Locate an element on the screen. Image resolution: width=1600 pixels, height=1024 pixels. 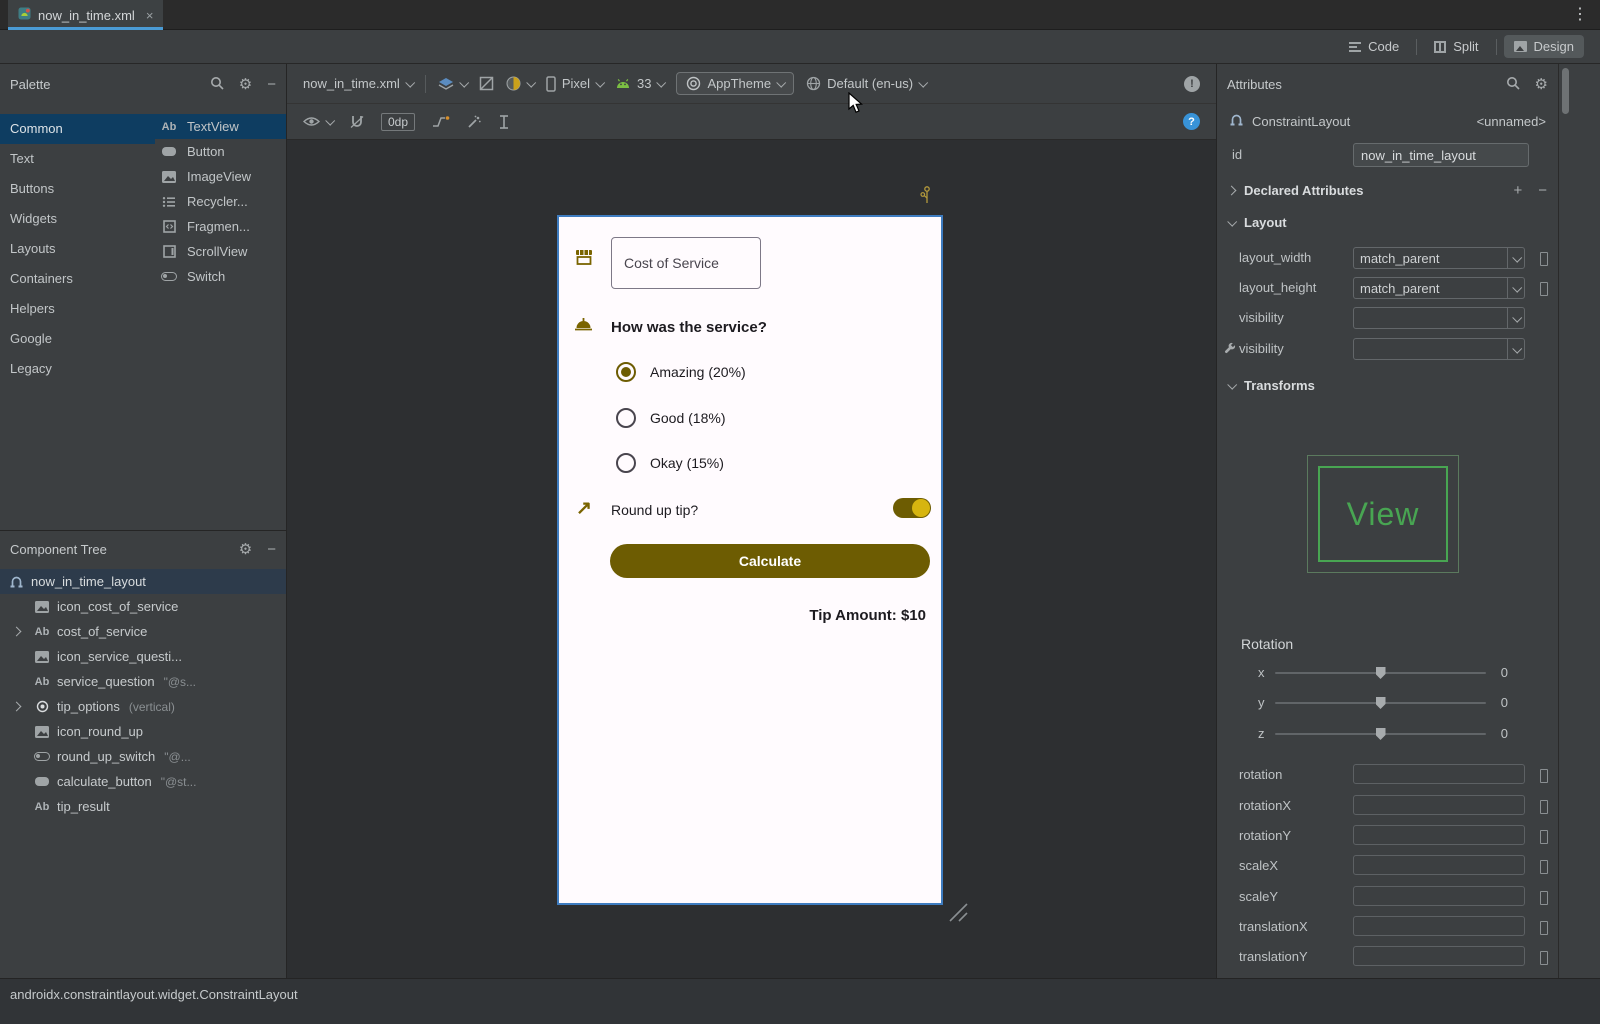
palette-category-common: Common is located at coordinates (77, 129).